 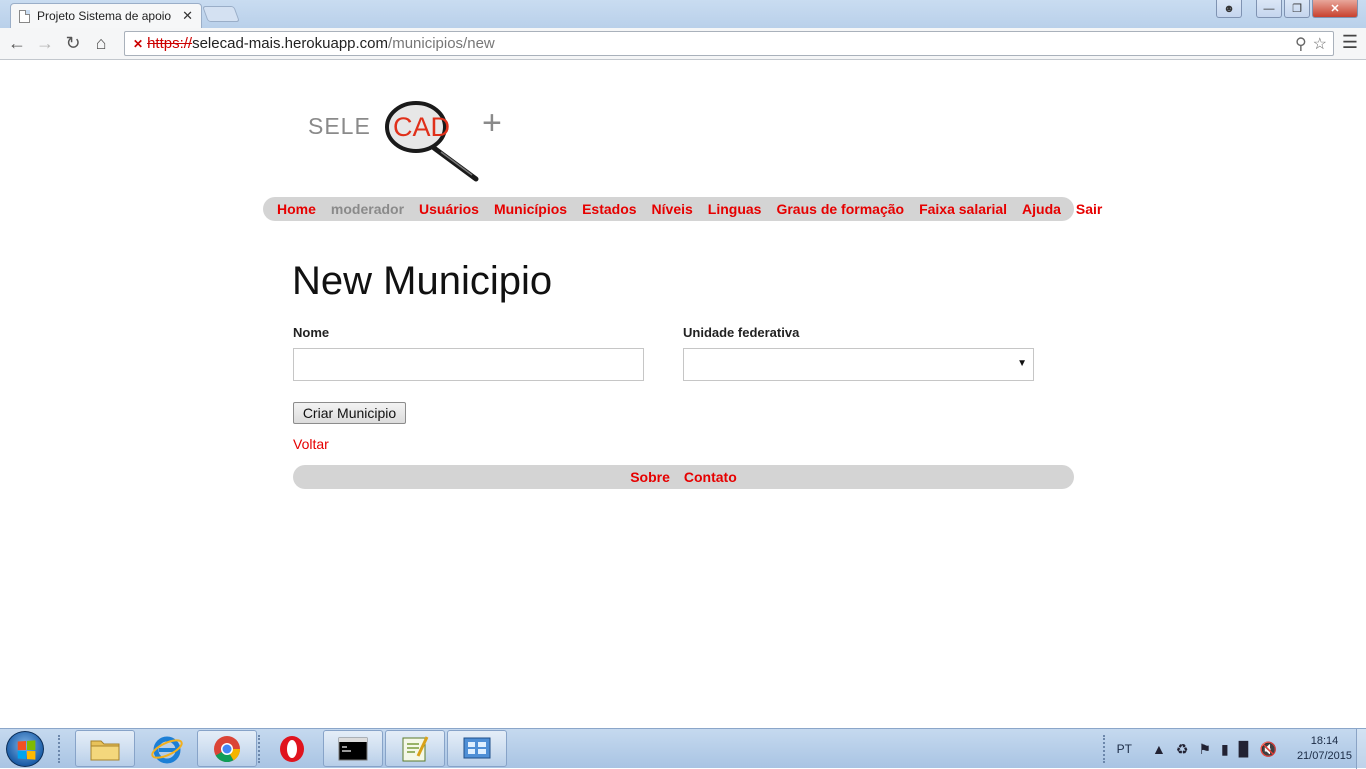 I want to click on page-icon, so click(x=24, y=16).